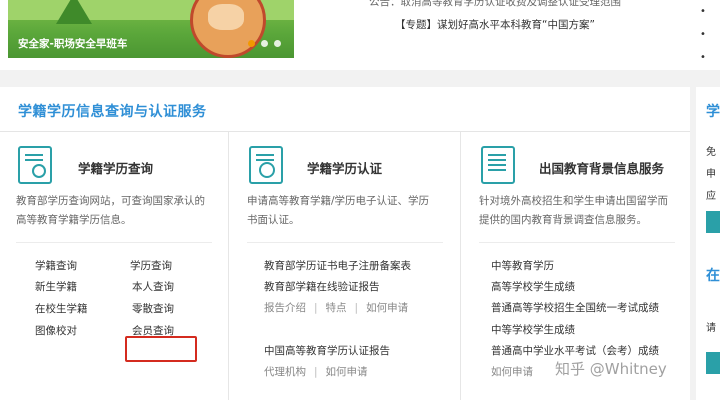 The width and height of the screenshot is (720, 400). What do you see at coordinates (573, 211) in the screenshot?
I see `column-description: 针对境外高校招生和学生申请出国留学而 提供的国内教育背景调查信息服务。` at bounding box center [573, 211].